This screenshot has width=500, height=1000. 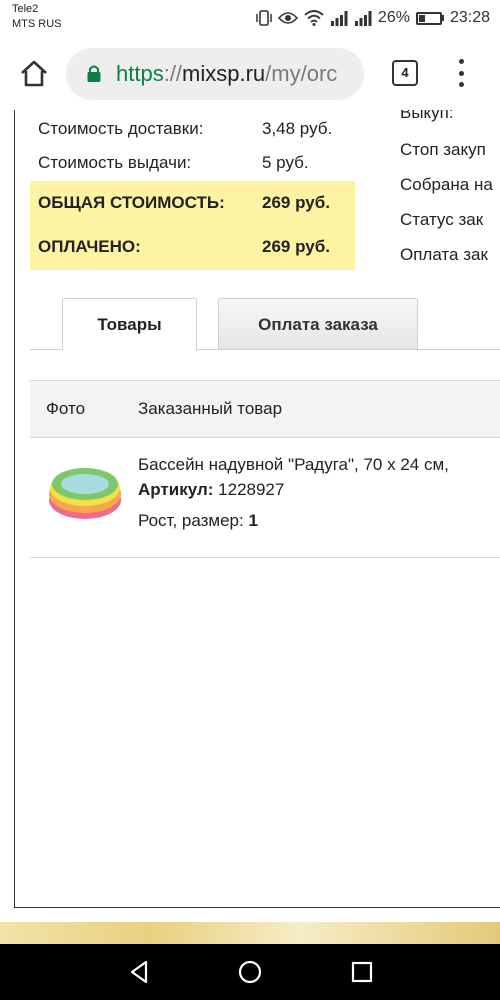 I want to click on right-info-status: Статус зак, so click(x=442, y=219).